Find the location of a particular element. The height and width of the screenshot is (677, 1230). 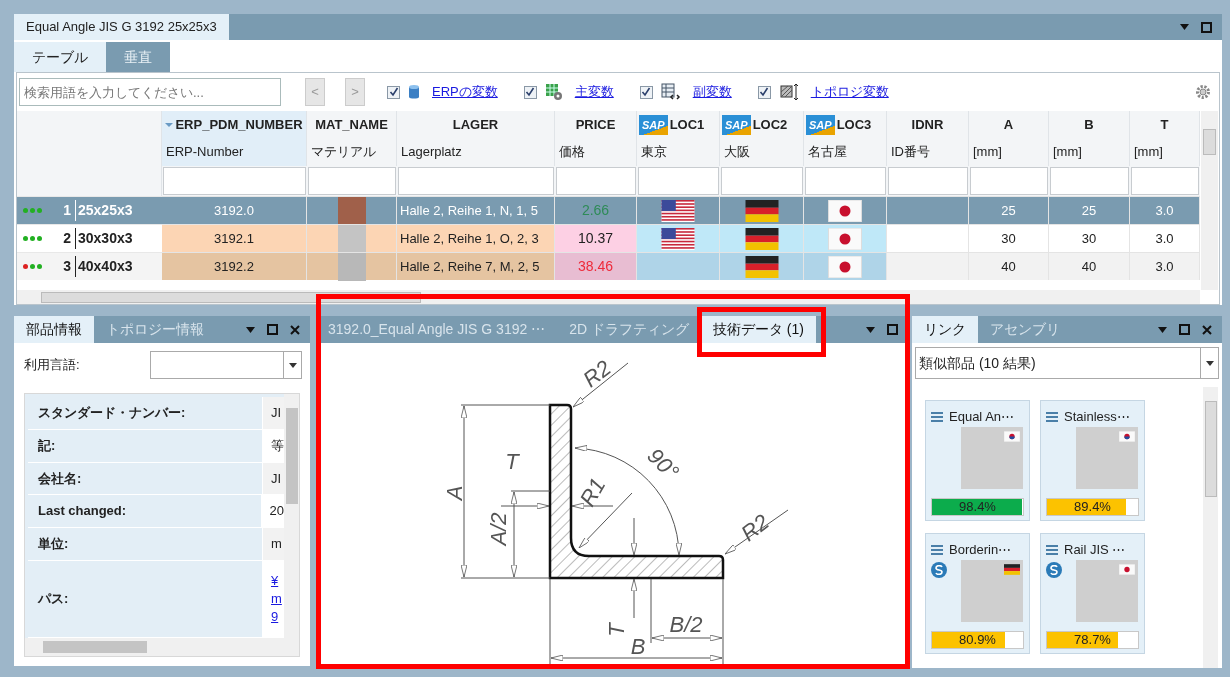

table-cell: 25 is located at coordinates (1089, 210).